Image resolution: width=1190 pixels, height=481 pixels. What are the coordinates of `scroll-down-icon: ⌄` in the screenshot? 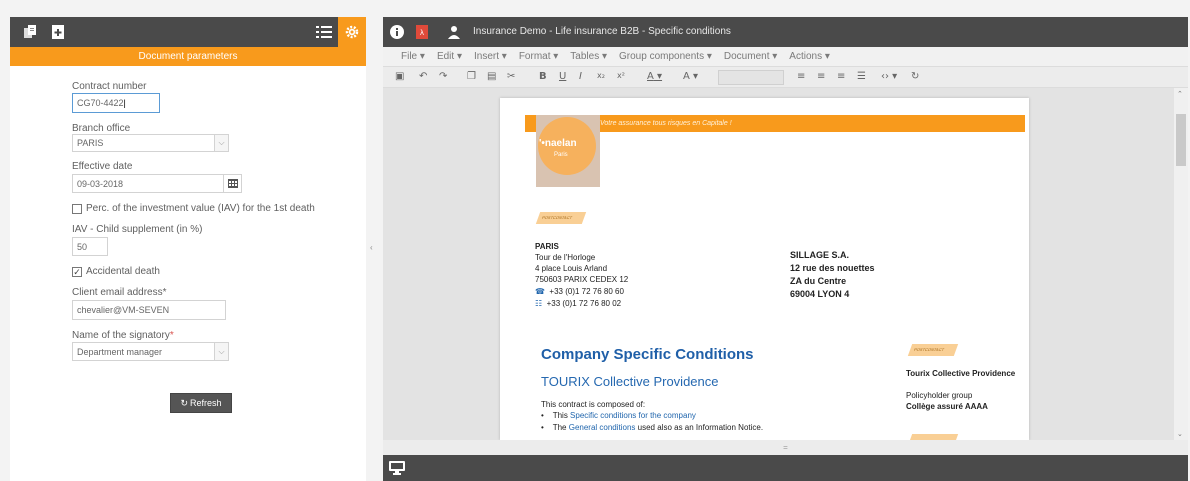 It's located at (1180, 434).